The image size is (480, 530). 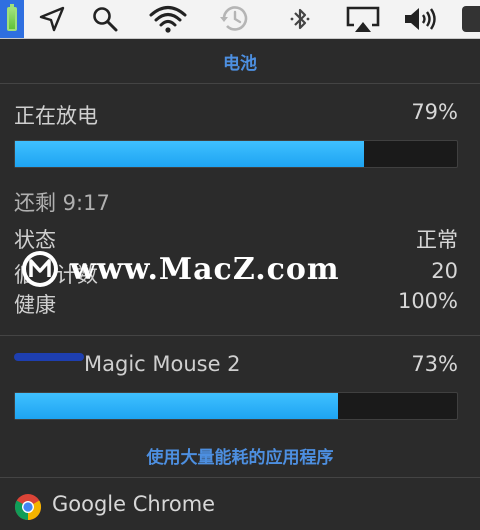 I want to click on health-label: 健康, so click(x=35, y=305).